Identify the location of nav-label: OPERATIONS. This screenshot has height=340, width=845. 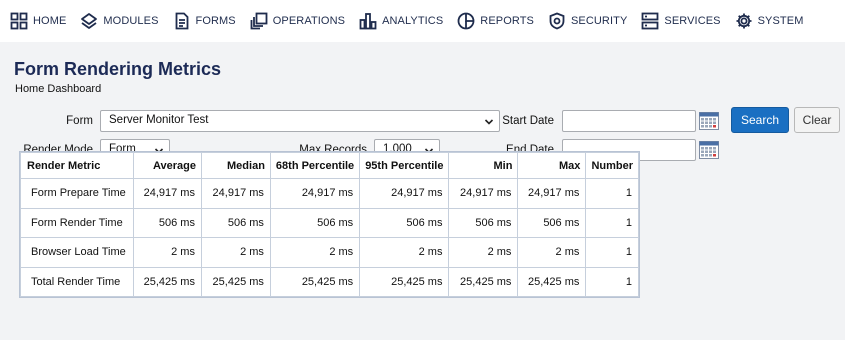
(309, 21).